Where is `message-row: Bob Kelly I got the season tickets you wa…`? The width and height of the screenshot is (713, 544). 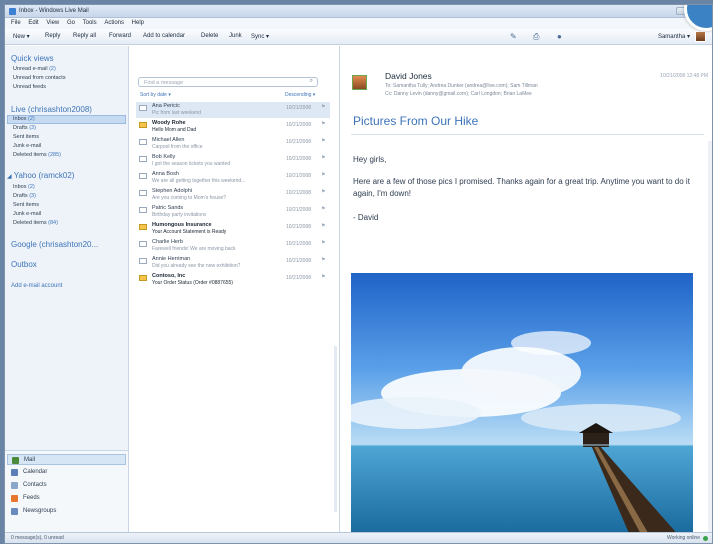
message-row: Bob Kelly I got the season tickets you wa… is located at coordinates (233, 161).